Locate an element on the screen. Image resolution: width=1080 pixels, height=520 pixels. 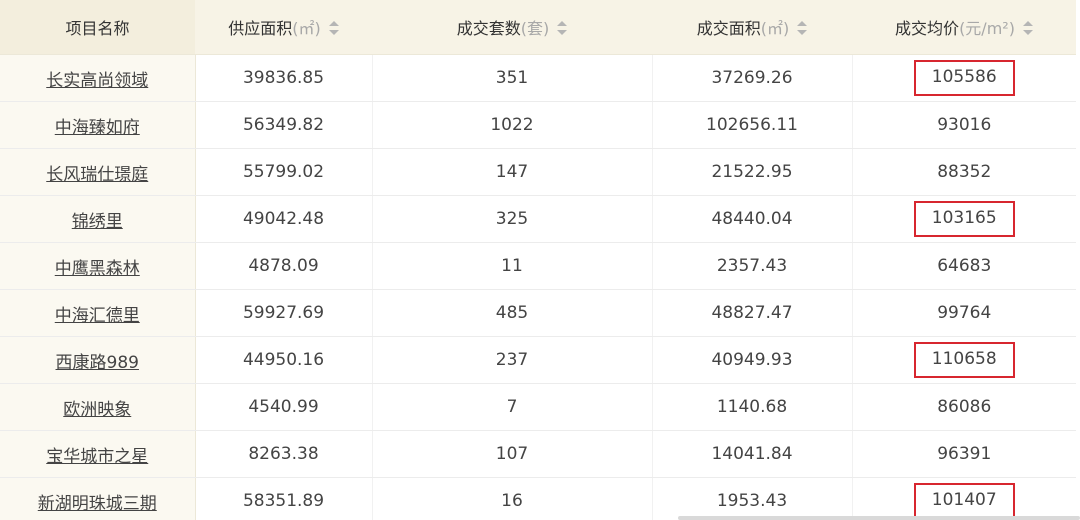
table-row: 长实高尚领域 39836.85 351 37269.26 105586 is located at coordinates (538, 78).